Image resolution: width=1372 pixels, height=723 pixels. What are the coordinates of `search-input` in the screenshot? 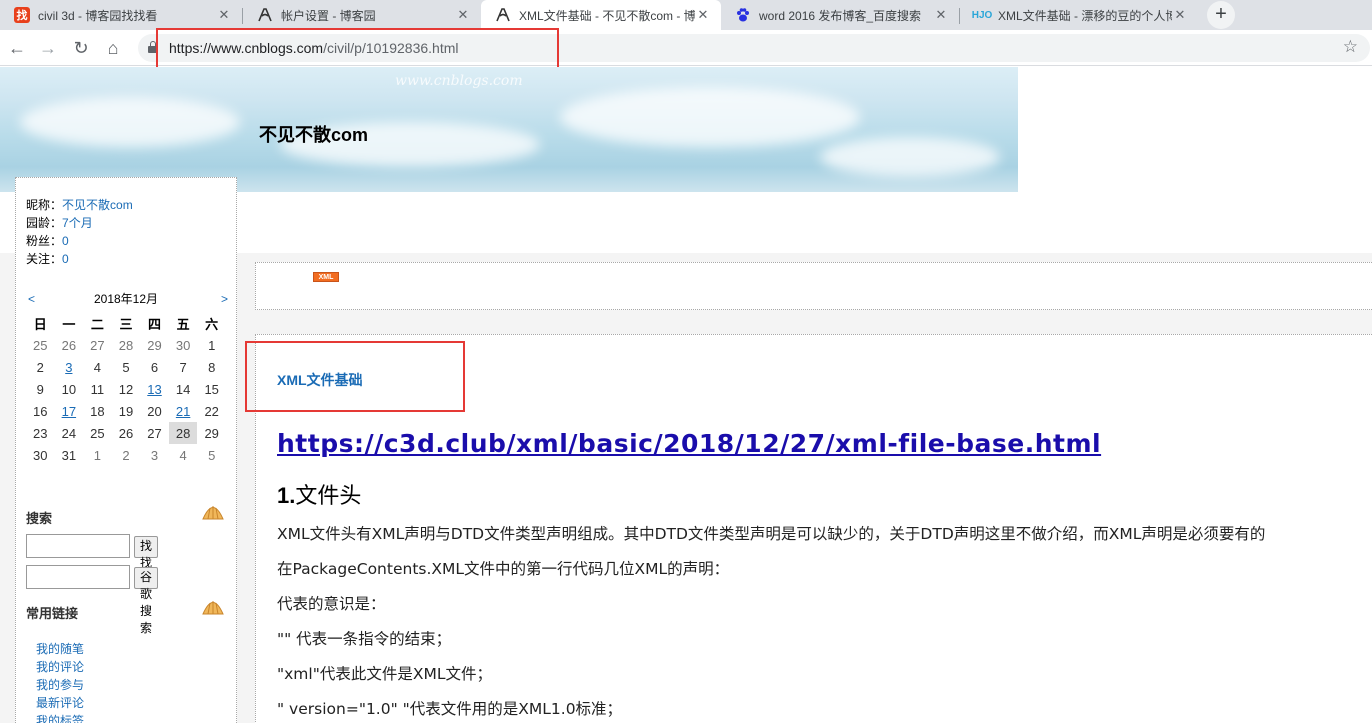 It's located at (78, 546).